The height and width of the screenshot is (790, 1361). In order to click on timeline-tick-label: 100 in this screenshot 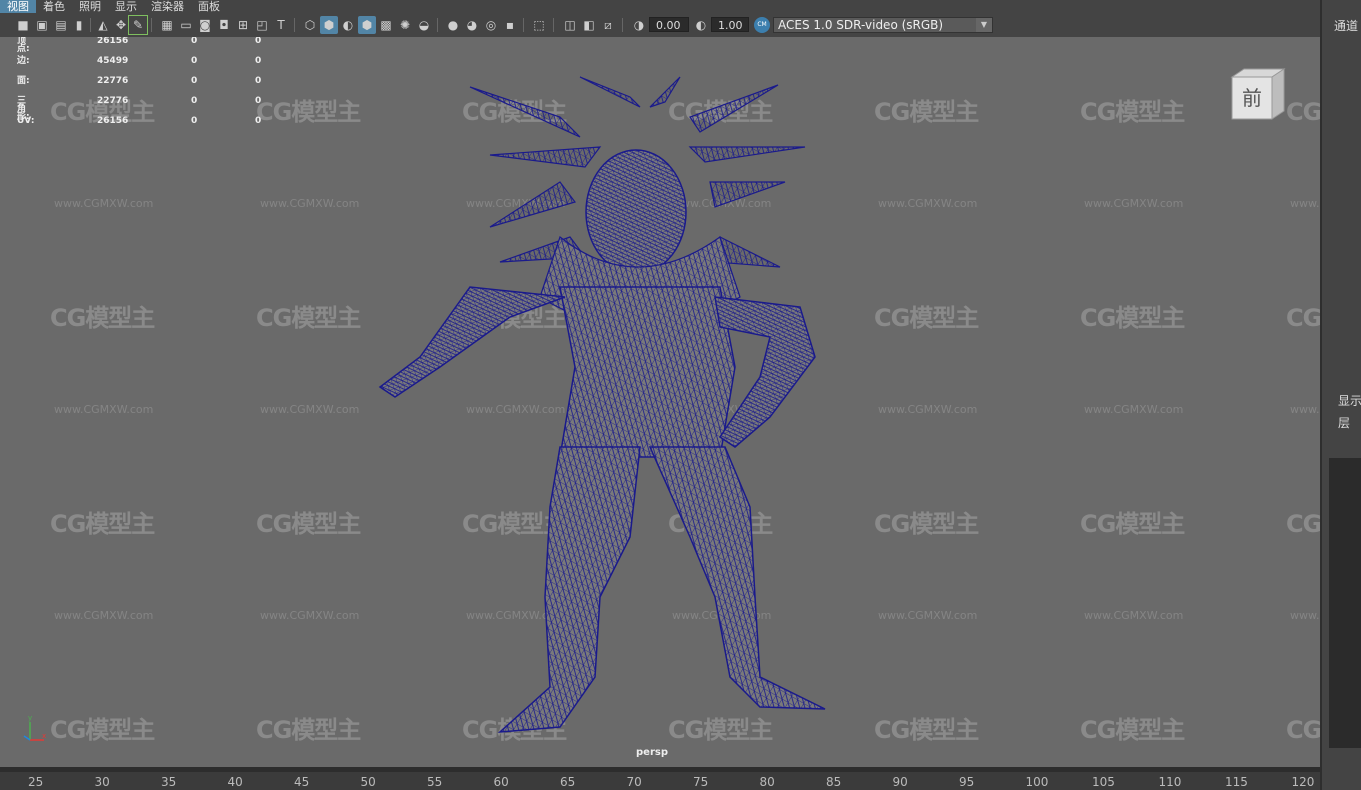, I will do `click(1037, 782)`.